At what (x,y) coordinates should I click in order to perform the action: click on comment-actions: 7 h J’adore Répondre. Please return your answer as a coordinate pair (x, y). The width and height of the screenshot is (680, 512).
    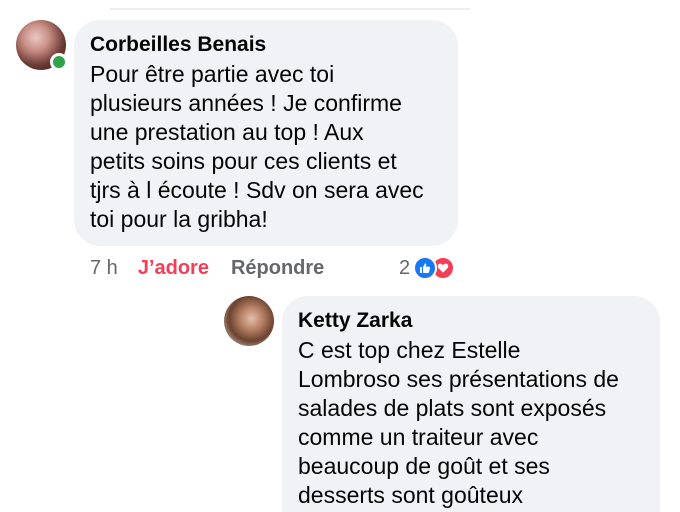
    Looking at the image, I should click on (207, 268).